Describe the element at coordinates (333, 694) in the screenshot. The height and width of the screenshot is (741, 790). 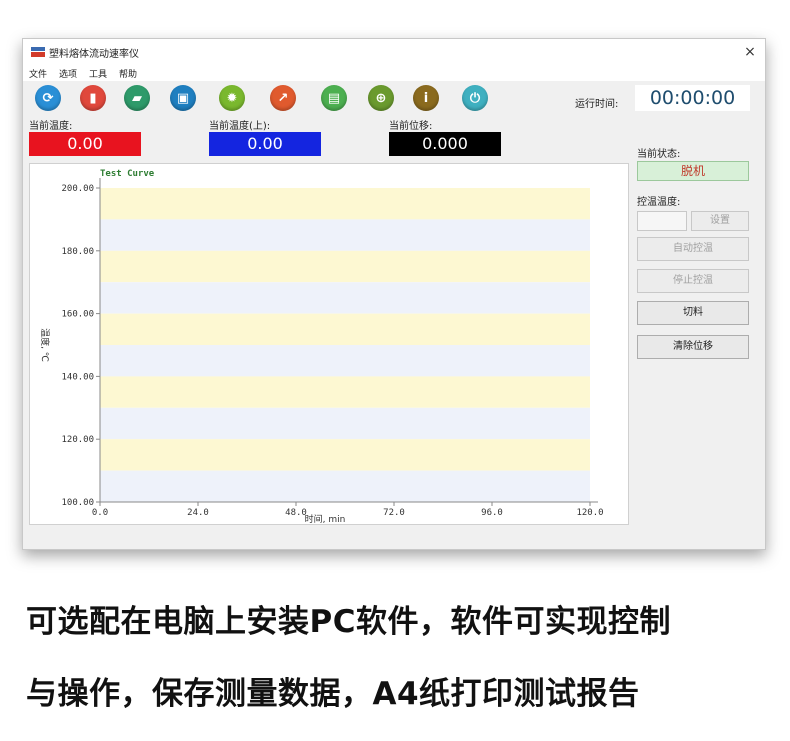
I see `caption-line-2: 与操作，保存测量数据，A4纸打印测试报告` at that location.